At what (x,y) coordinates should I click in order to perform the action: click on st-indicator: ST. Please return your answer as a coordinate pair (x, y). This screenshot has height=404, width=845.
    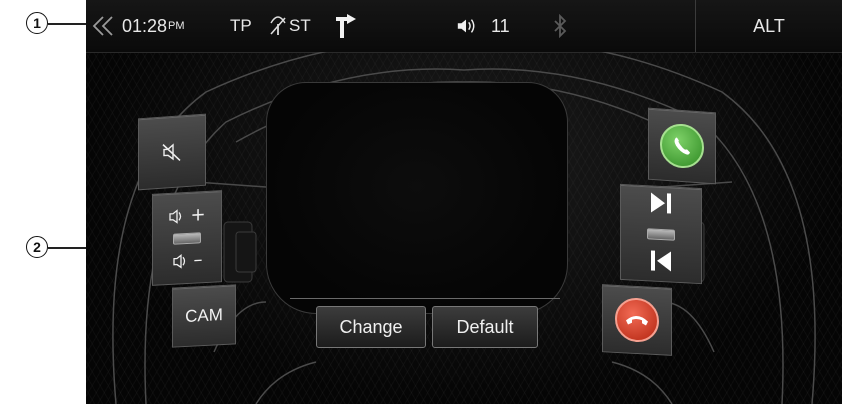
    Looking at the image, I should click on (300, 25).